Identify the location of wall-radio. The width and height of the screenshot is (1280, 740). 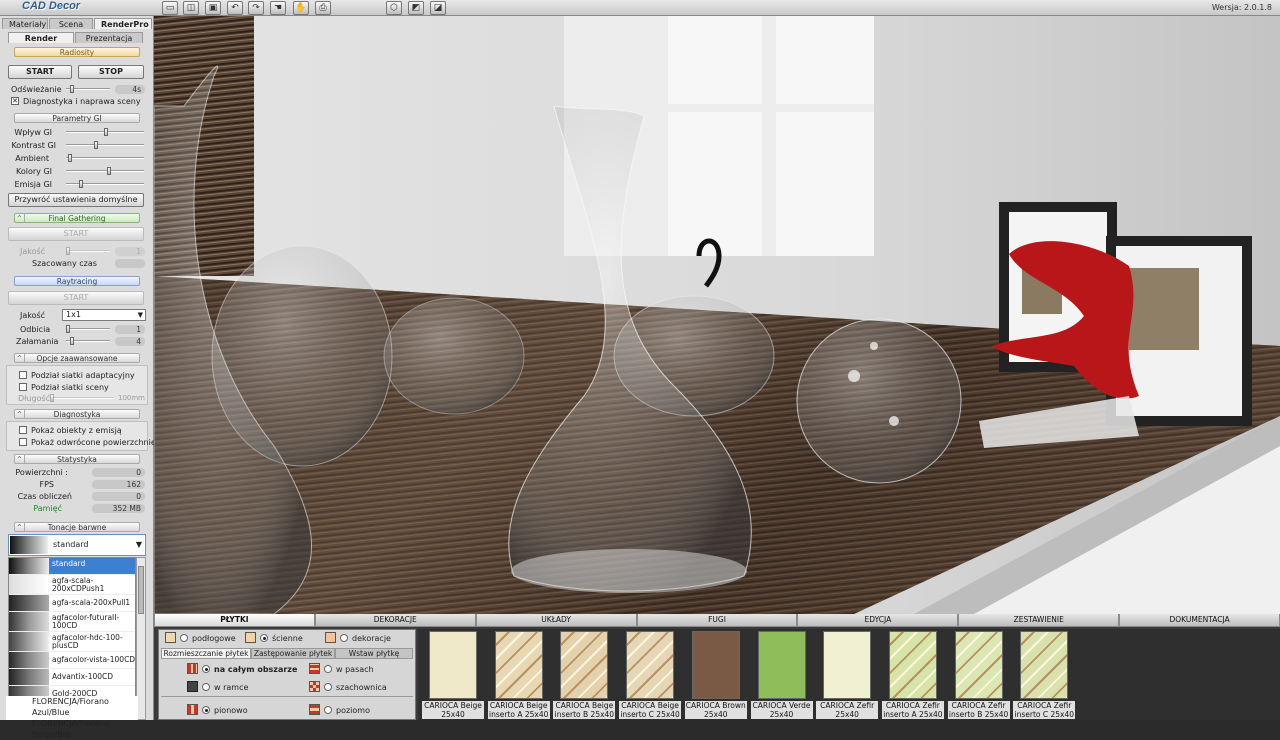
(264, 638).